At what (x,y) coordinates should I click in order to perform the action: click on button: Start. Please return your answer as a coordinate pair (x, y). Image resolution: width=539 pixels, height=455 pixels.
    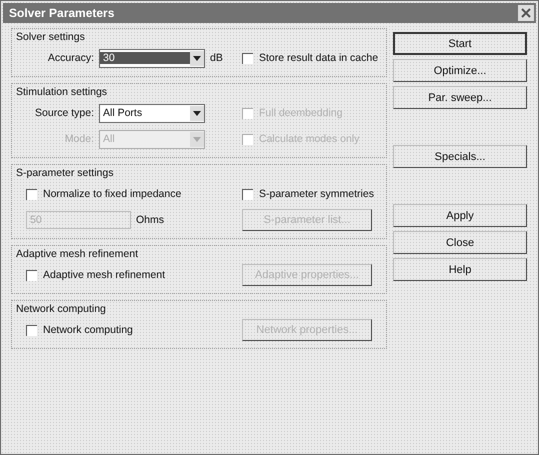
    Looking at the image, I should click on (460, 43).